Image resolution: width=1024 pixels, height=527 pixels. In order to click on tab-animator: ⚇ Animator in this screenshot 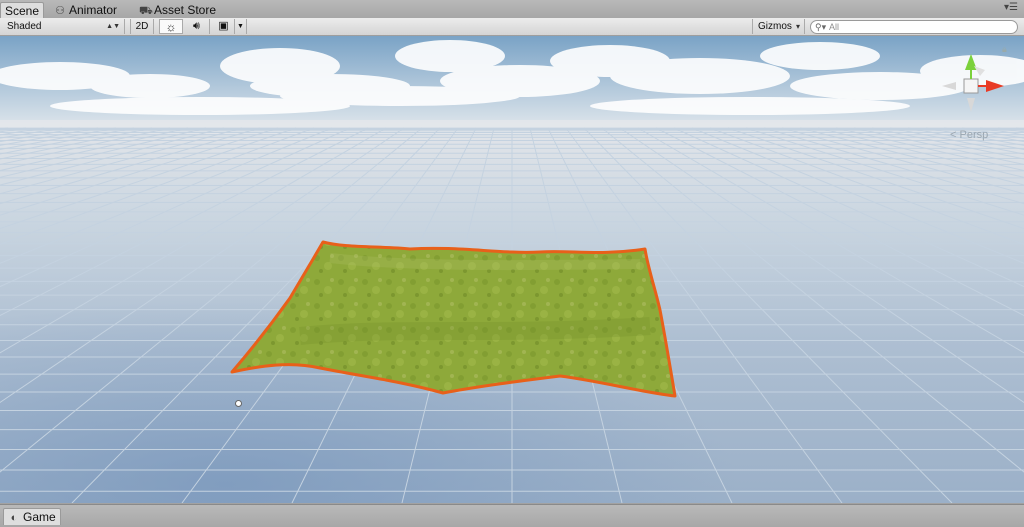, I will do `click(85, 10)`.